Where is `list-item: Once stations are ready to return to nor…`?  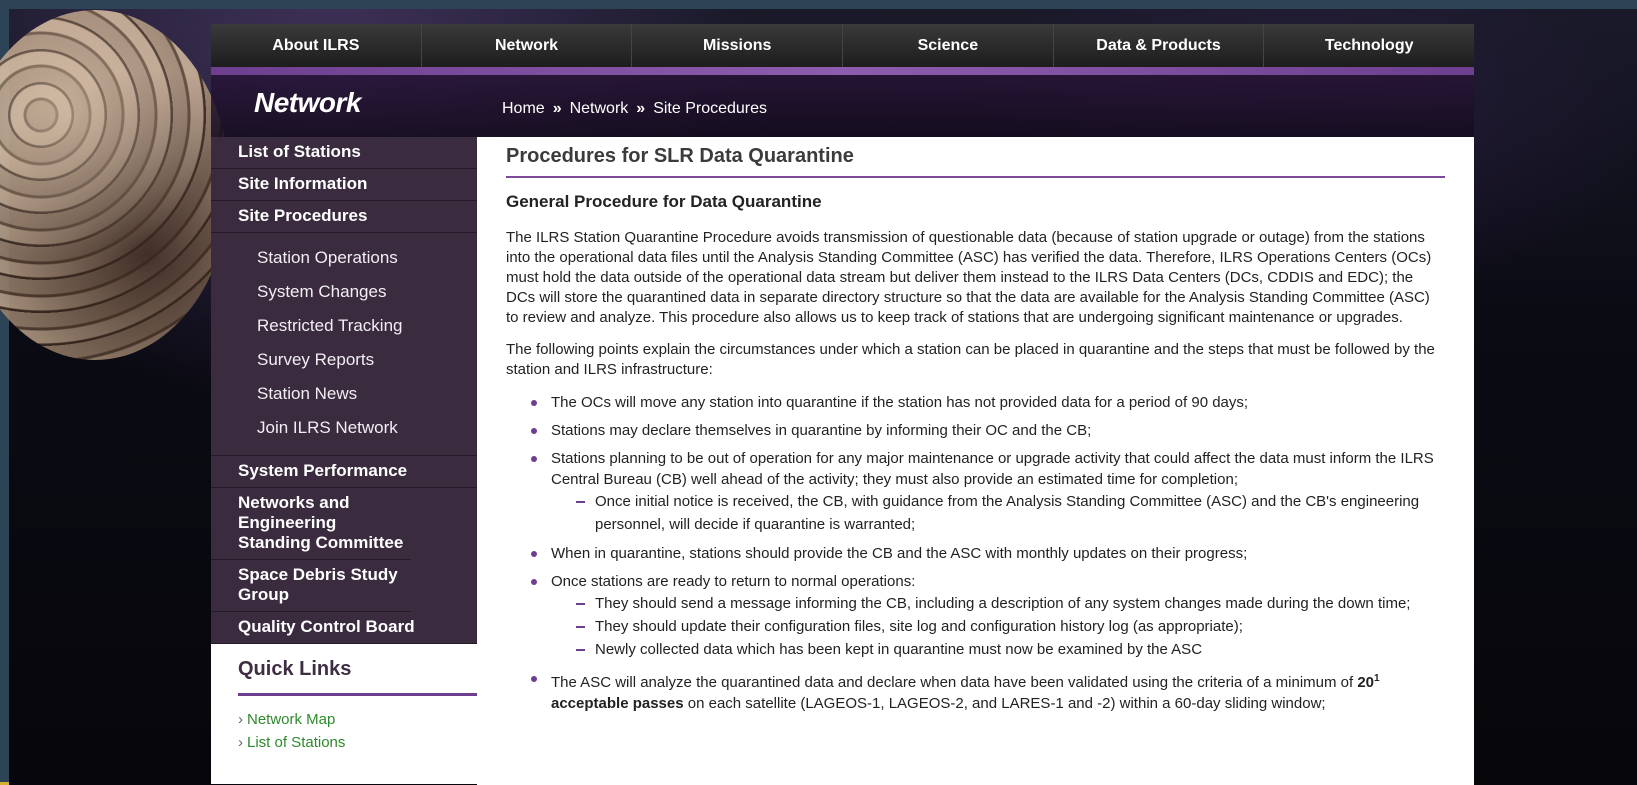 list-item: Once stations are ready to return to nor… is located at coordinates (988, 616).